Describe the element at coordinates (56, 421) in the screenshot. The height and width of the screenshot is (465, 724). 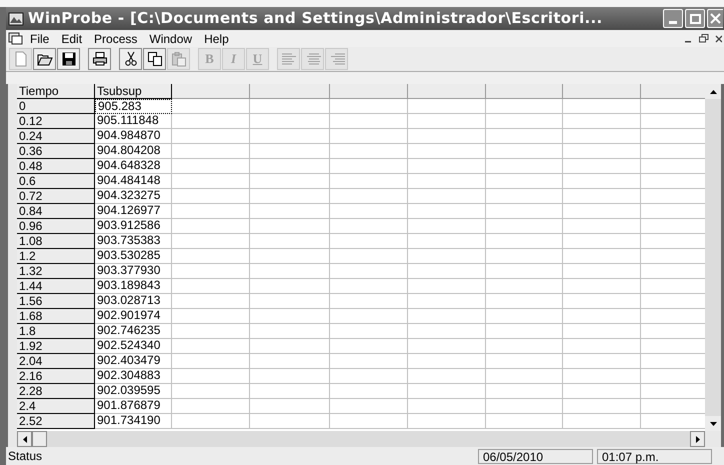
I see `row-header: 2.52` at that location.